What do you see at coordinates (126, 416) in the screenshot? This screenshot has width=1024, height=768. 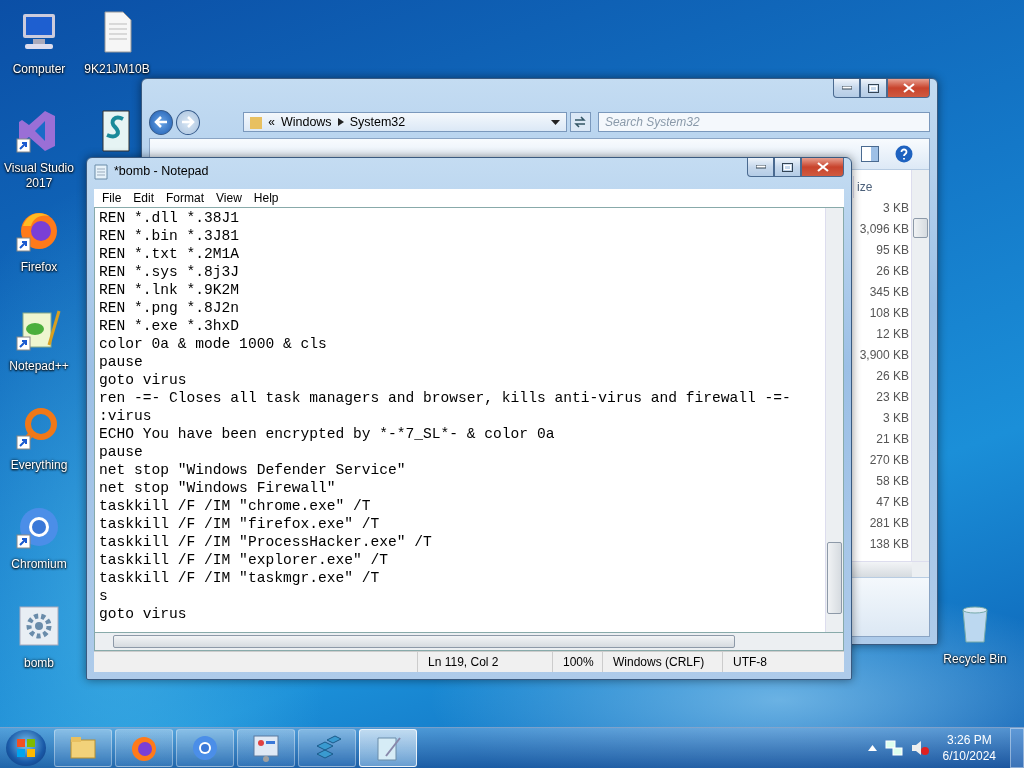 I see `code-line: :virus` at bounding box center [126, 416].